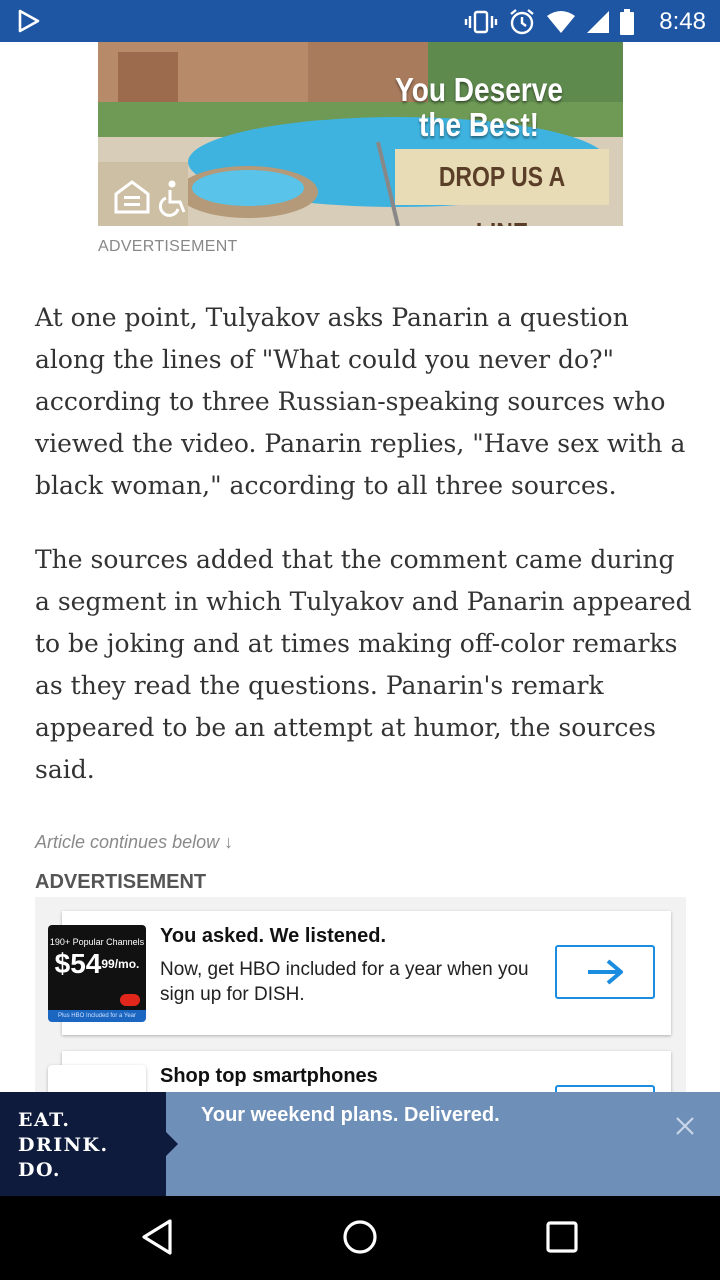  Describe the element at coordinates (562, 1237) in the screenshot. I see `recent-apps-icon` at that location.